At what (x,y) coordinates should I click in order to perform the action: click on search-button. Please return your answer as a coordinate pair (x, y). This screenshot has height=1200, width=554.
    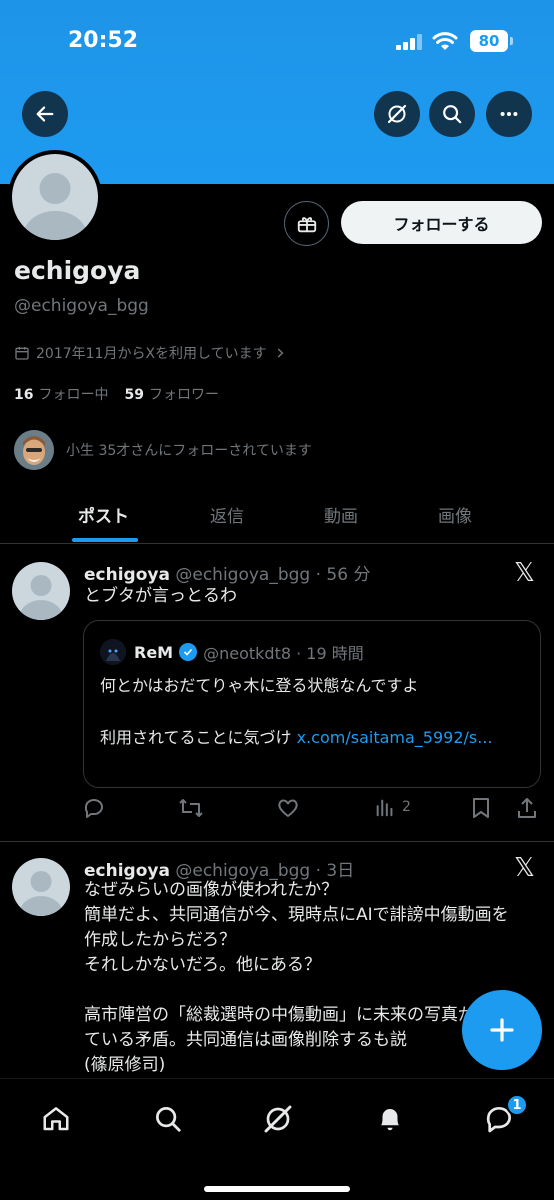
    Looking at the image, I should click on (452, 114).